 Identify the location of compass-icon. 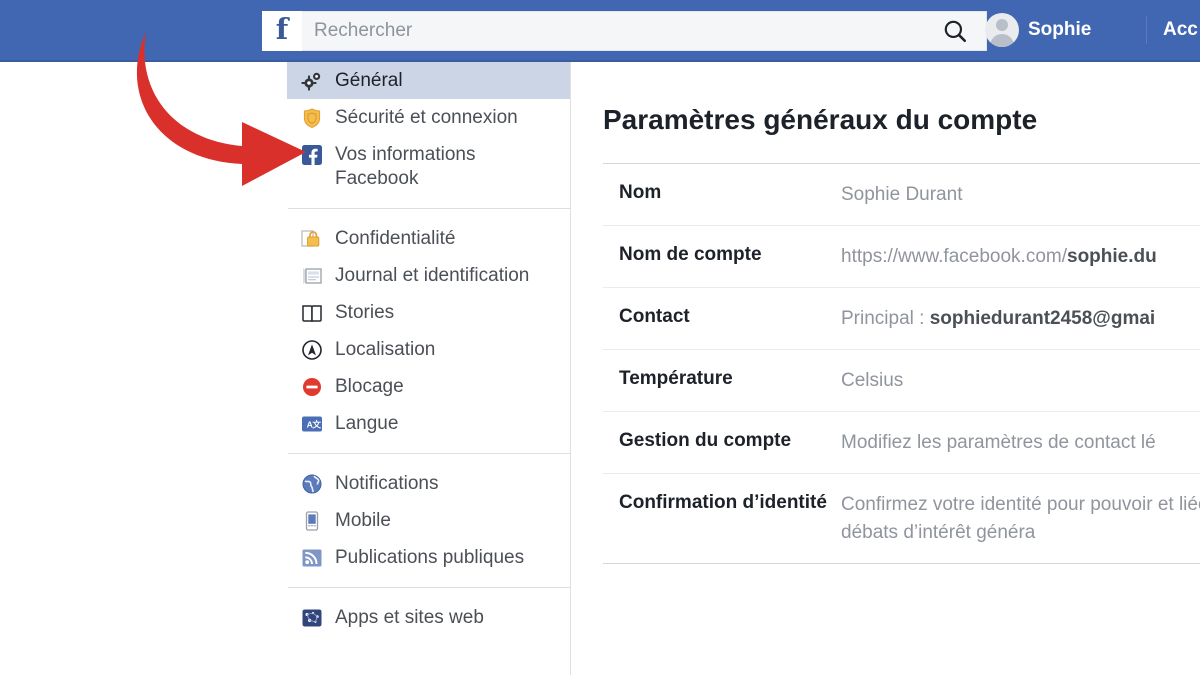
(312, 350).